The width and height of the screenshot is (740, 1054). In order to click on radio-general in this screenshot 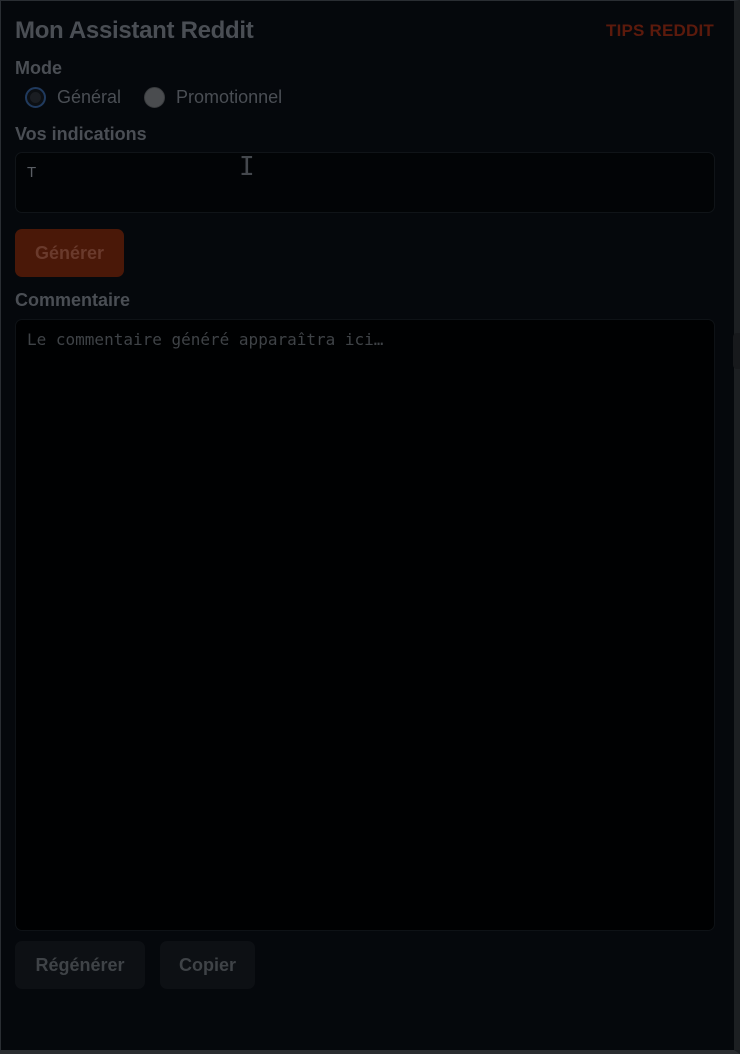, I will do `click(35, 97)`.